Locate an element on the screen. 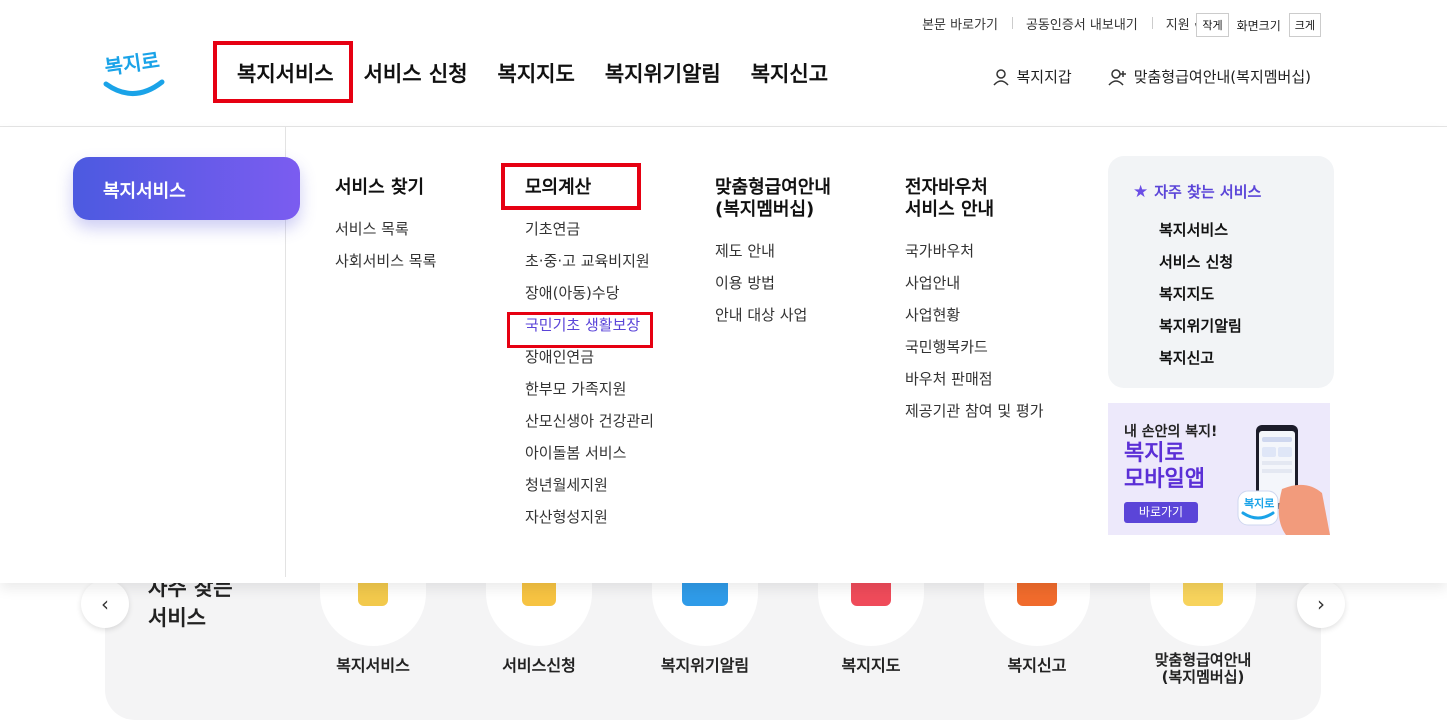 Image resolution: width=1447 pixels, height=726 pixels. prev-arrow-button: ‹ is located at coordinates (105, 604).